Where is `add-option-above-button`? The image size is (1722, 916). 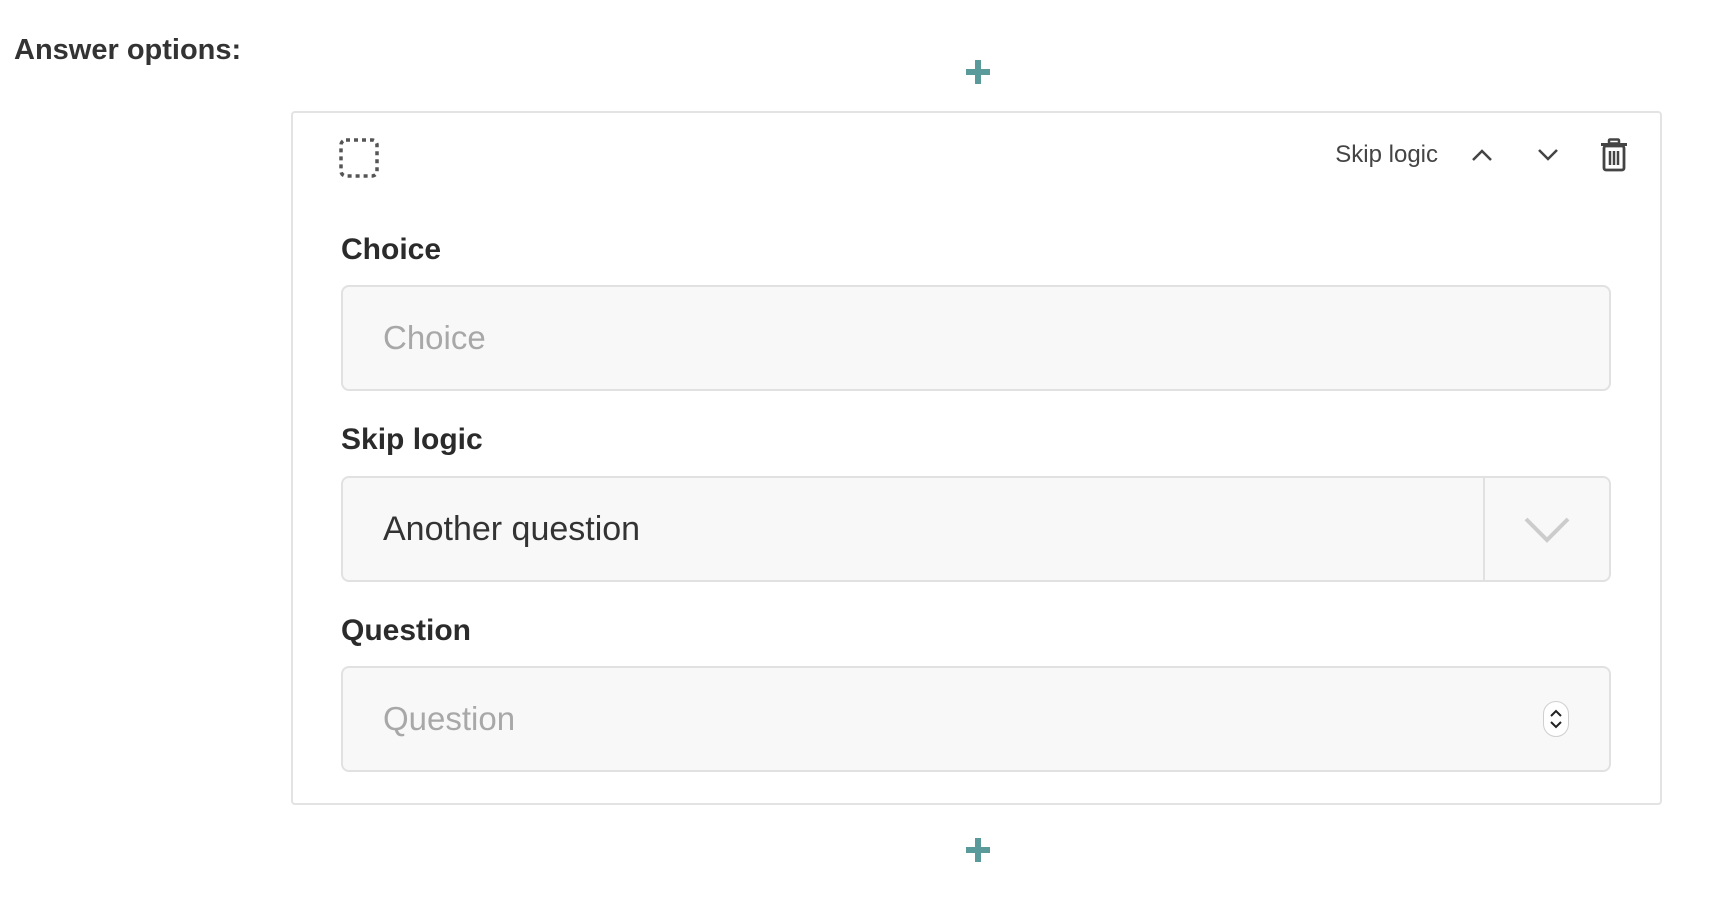
add-option-above-button is located at coordinates (978, 72).